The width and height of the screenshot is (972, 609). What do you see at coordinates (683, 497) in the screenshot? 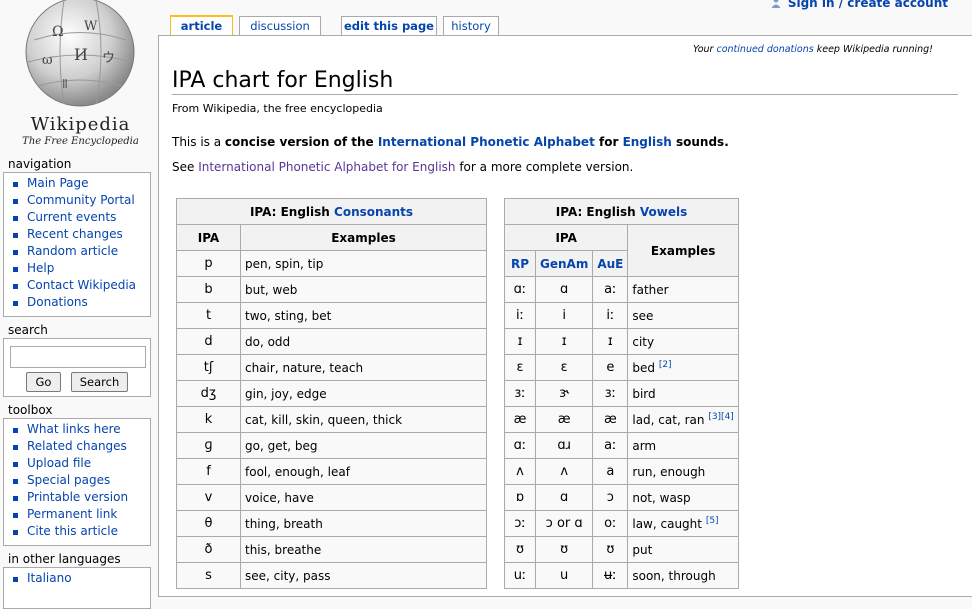
I see `examples-cell: not, wasp` at bounding box center [683, 497].